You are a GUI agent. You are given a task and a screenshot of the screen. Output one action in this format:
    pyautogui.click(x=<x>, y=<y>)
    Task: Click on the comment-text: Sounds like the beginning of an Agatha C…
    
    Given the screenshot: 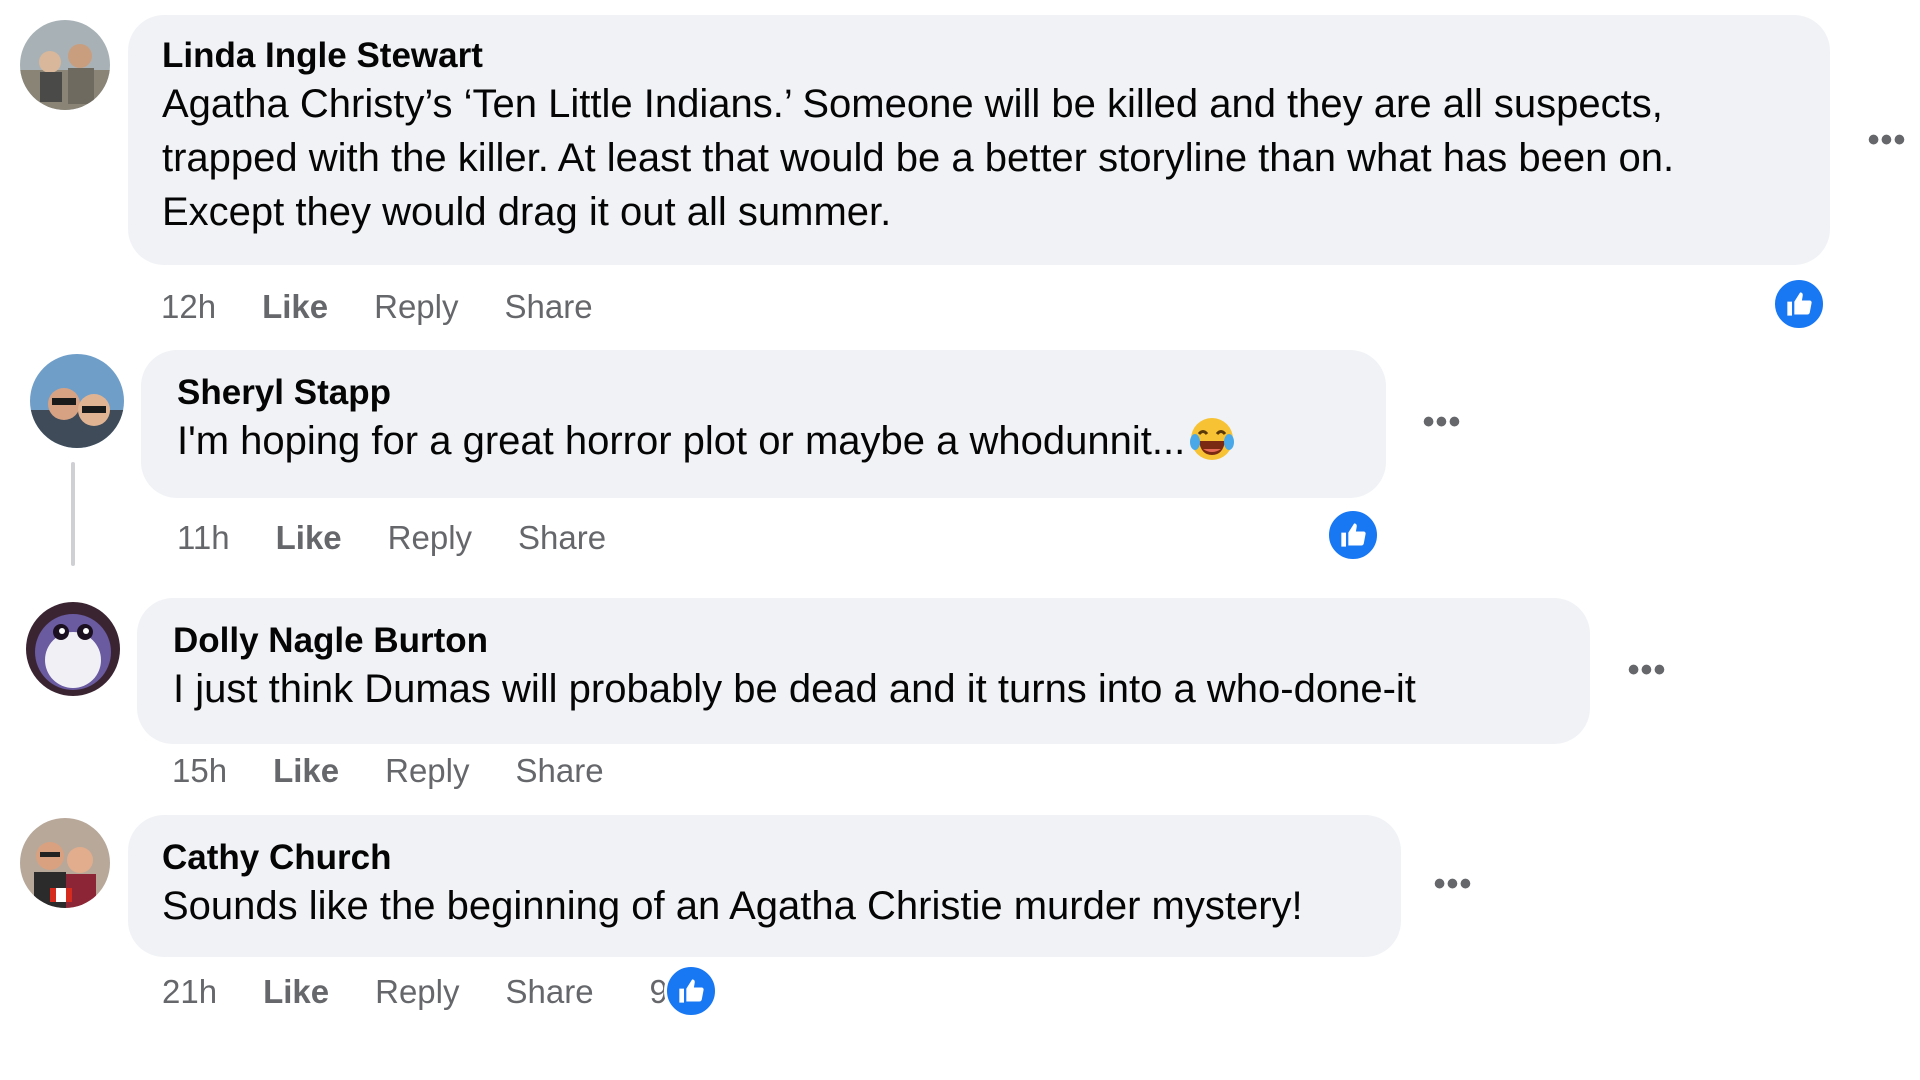 What is the action you would take?
    pyautogui.click(x=732, y=906)
    